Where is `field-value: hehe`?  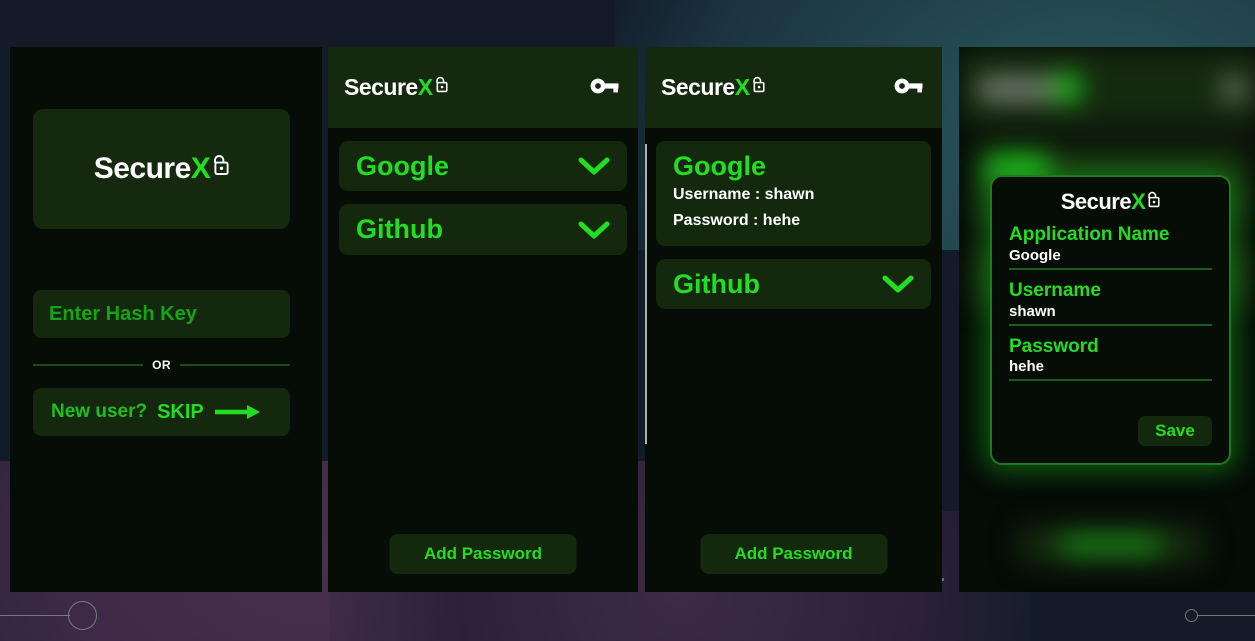
field-value: hehe is located at coordinates (1110, 370).